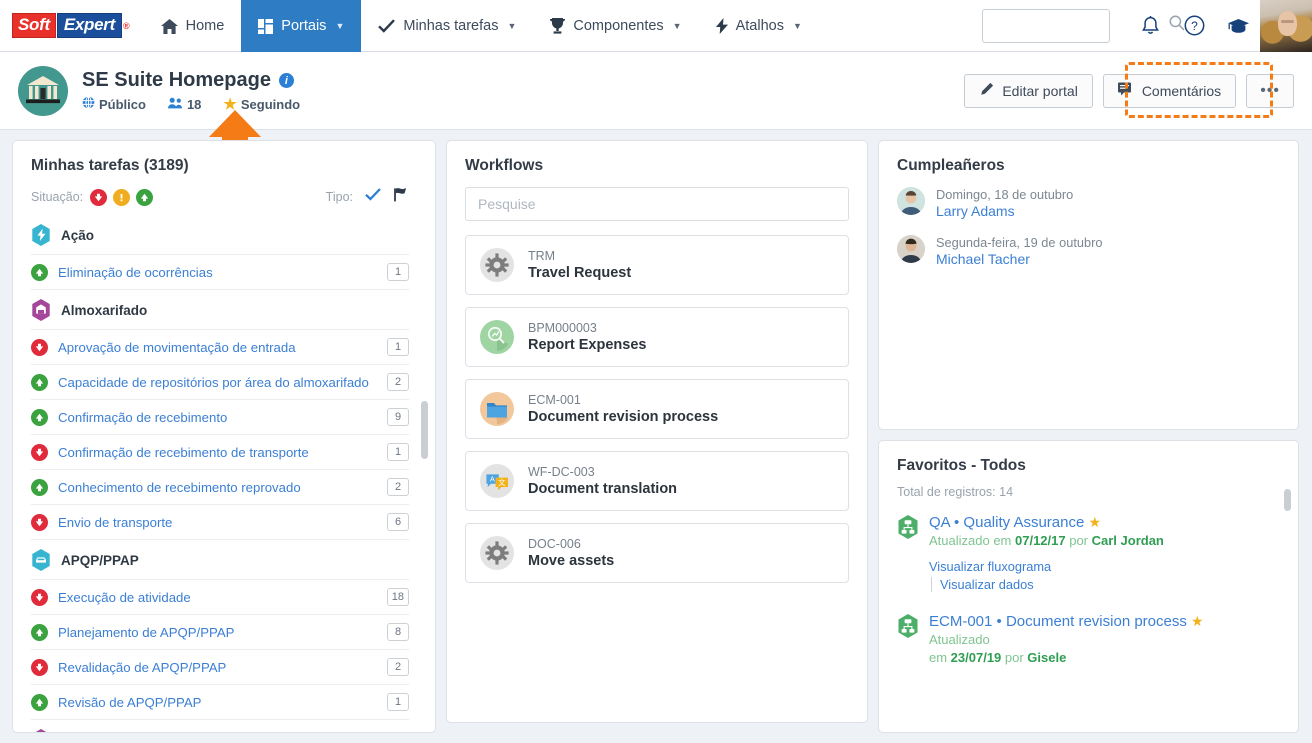 Image resolution: width=1312 pixels, height=743 pixels. What do you see at coordinates (657, 265) in the screenshot?
I see `workflow-item: TRM Travel Request` at bounding box center [657, 265].